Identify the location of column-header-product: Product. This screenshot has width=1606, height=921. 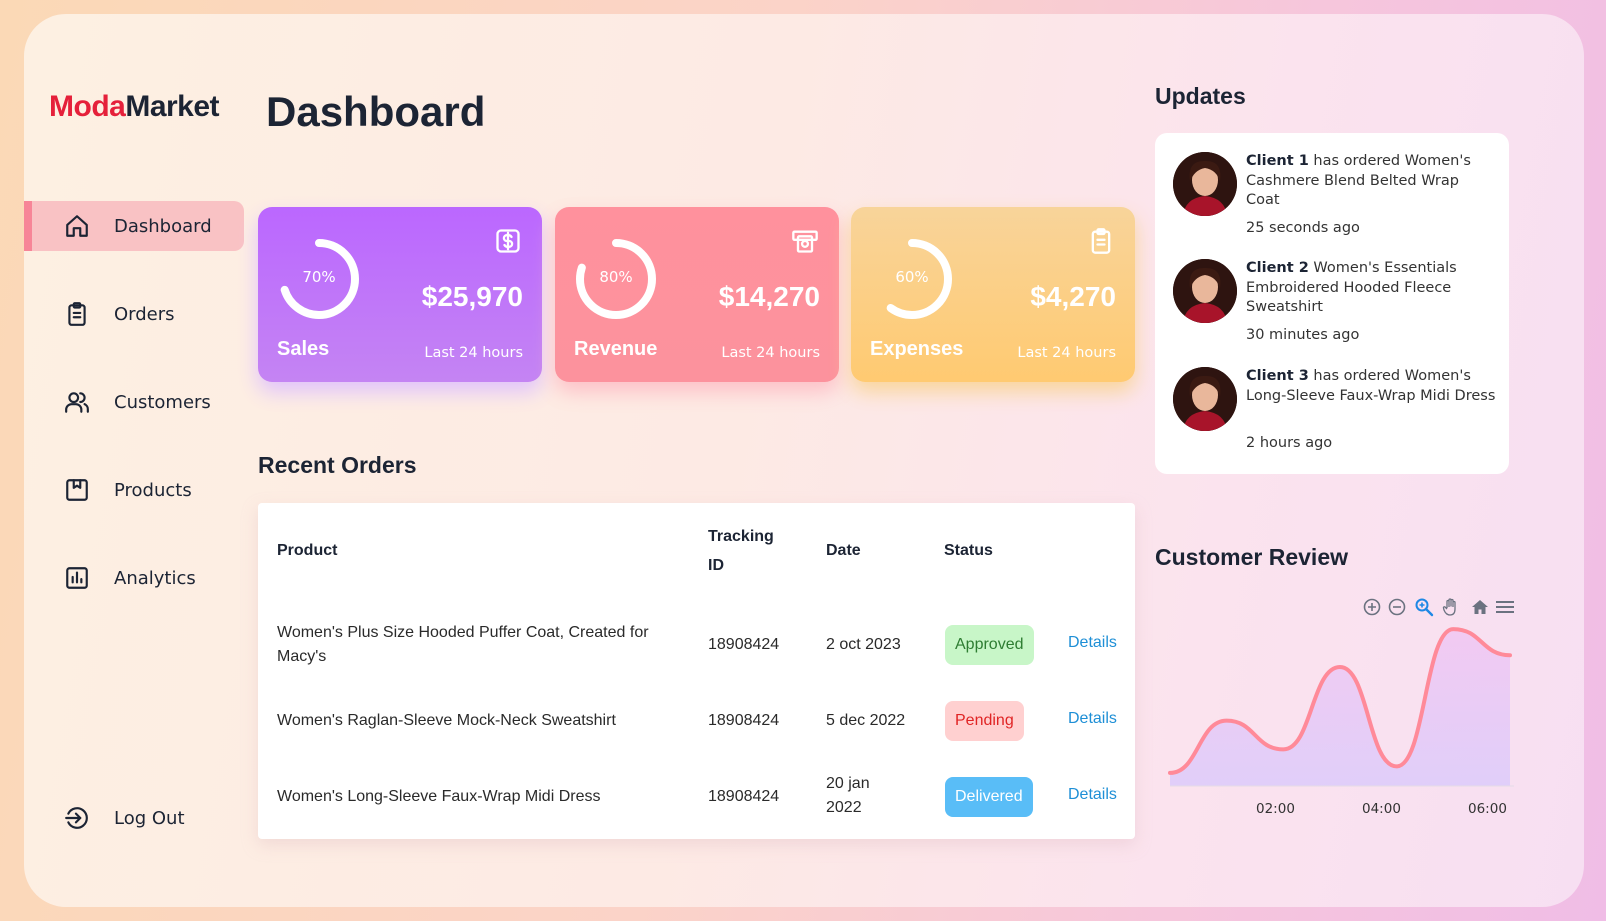
(307, 550).